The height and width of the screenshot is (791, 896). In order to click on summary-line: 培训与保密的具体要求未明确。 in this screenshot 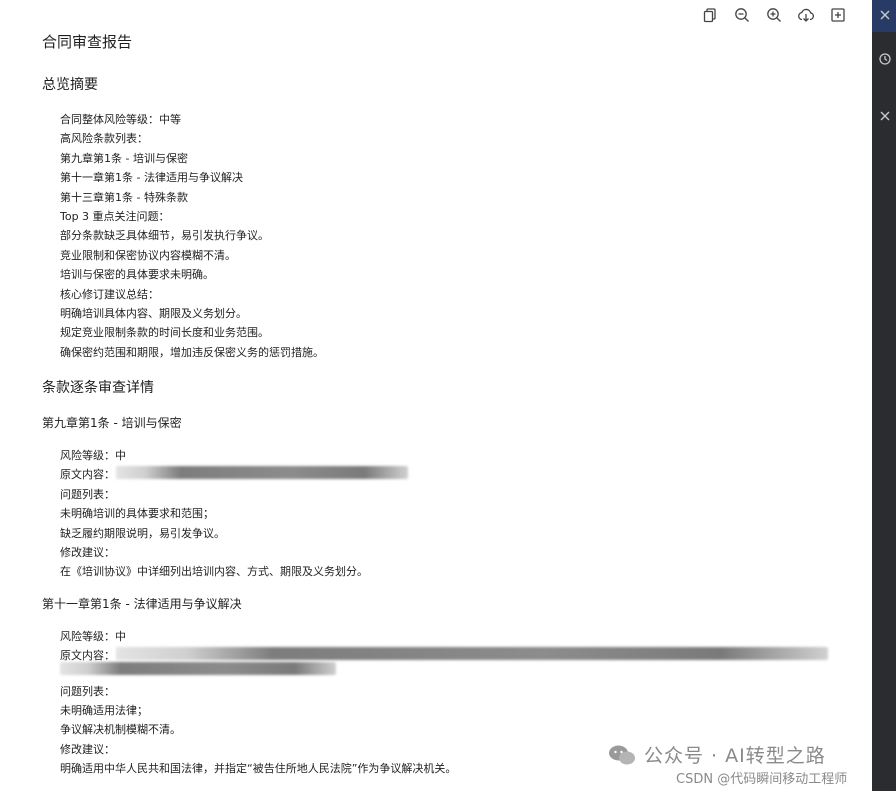, I will do `click(137, 274)`.